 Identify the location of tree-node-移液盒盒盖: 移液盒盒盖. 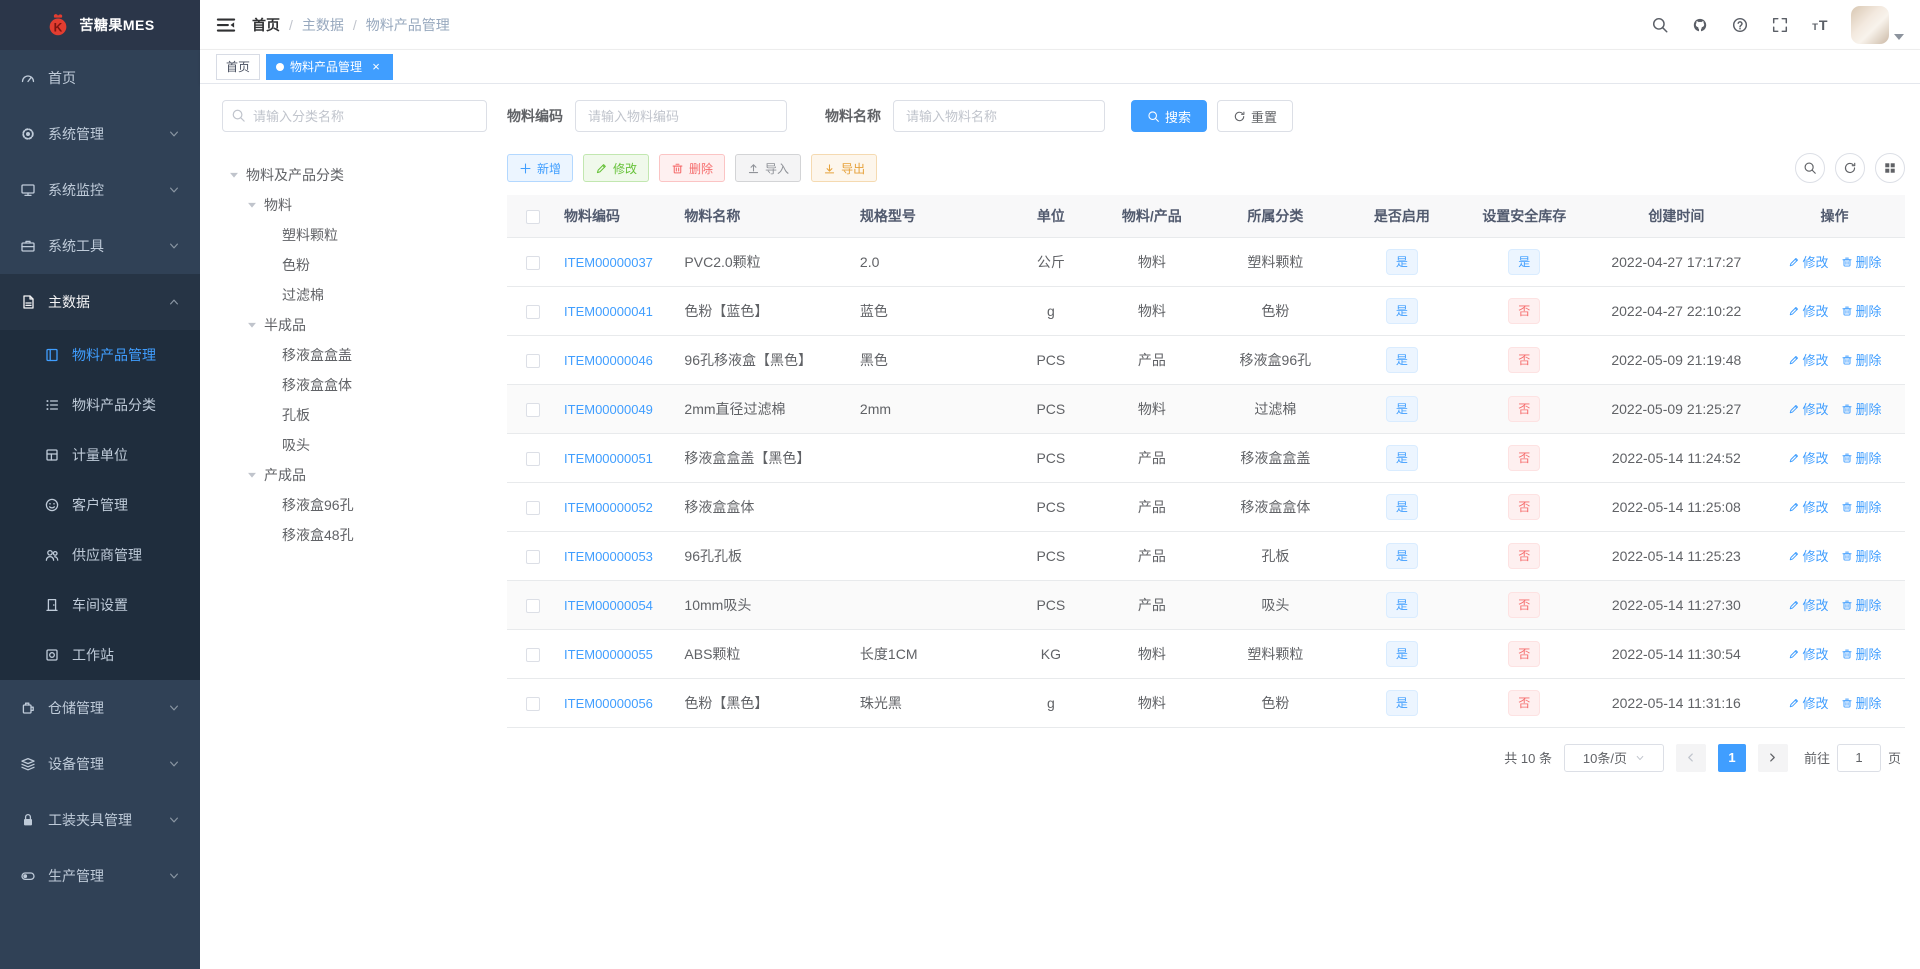
(354, 355).